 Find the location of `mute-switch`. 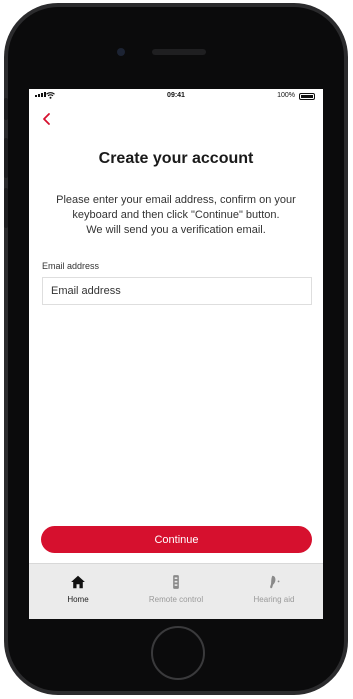

mute-switch is located at coordinates (6, 109).